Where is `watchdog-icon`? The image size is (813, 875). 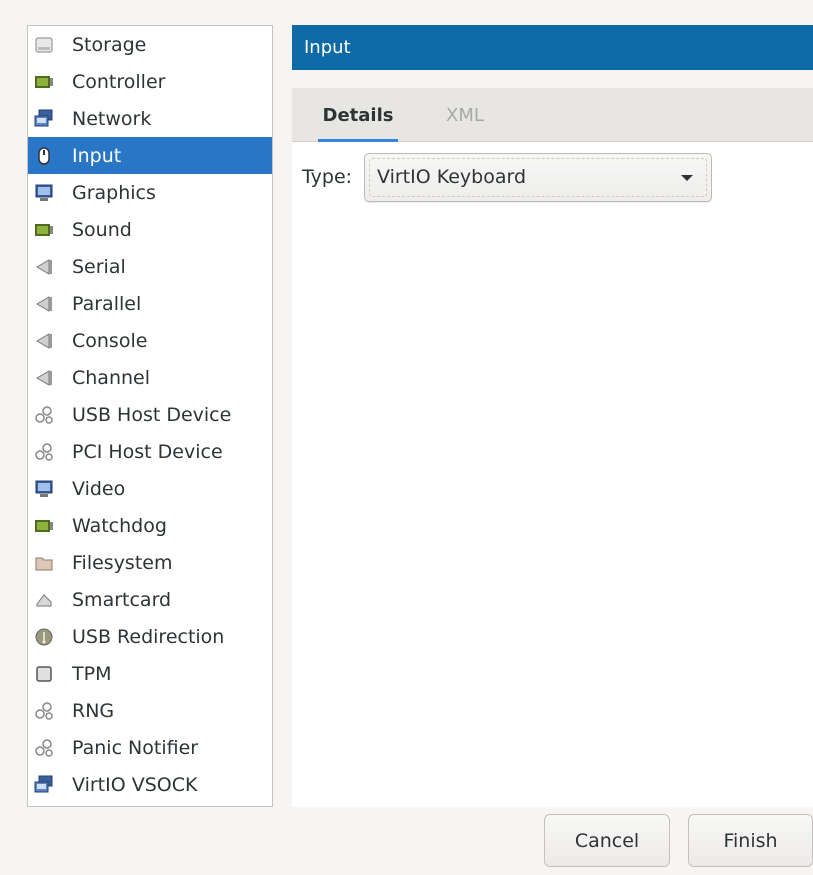
watchdog-icon is located at coordinates (44, 526).